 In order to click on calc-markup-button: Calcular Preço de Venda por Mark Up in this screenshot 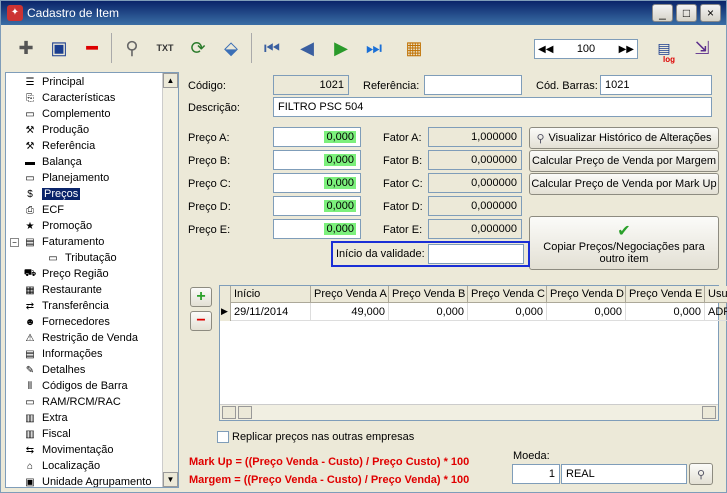, I will do `click(624, 184)`.